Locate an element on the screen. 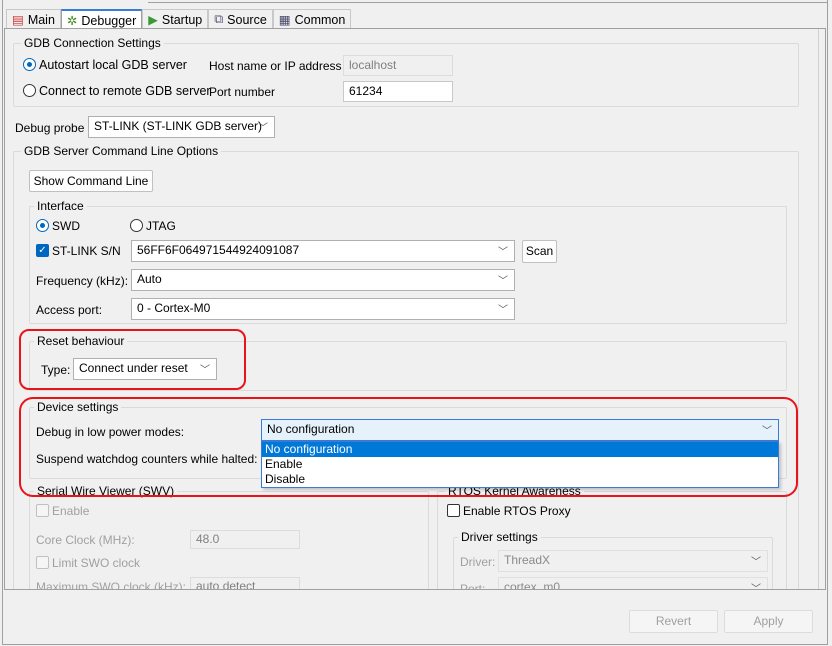 This screenshot has width=832, height=646. tab-main: ▤ Main is located at coordinates (33, 19).